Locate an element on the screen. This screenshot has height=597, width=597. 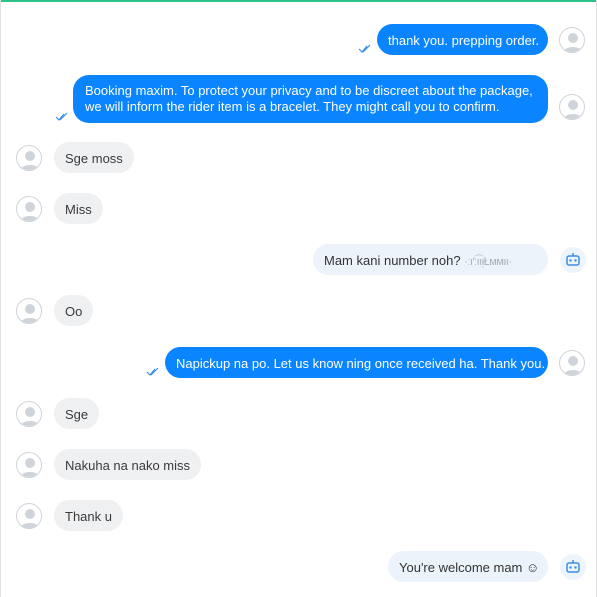
message-bubble: You're welcome mam ☺ is located at coordinates (468, 566).